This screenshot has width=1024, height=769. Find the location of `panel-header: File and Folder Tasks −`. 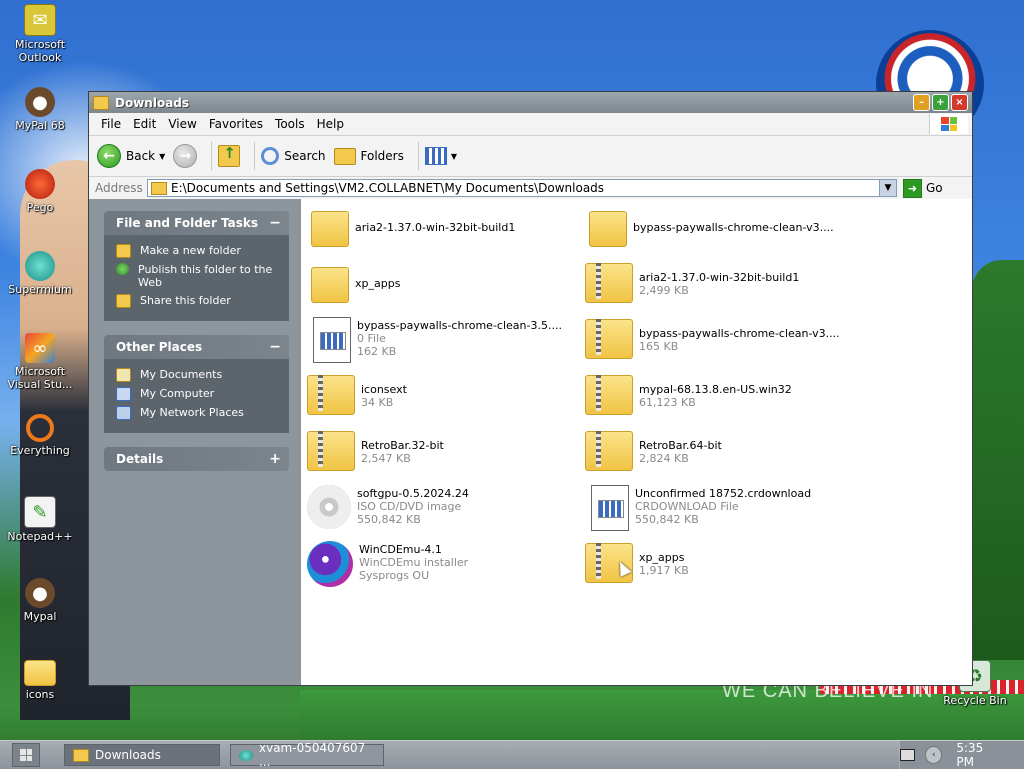

panel-header: File and Folder Tasks − is located at coordinates (196, 223).